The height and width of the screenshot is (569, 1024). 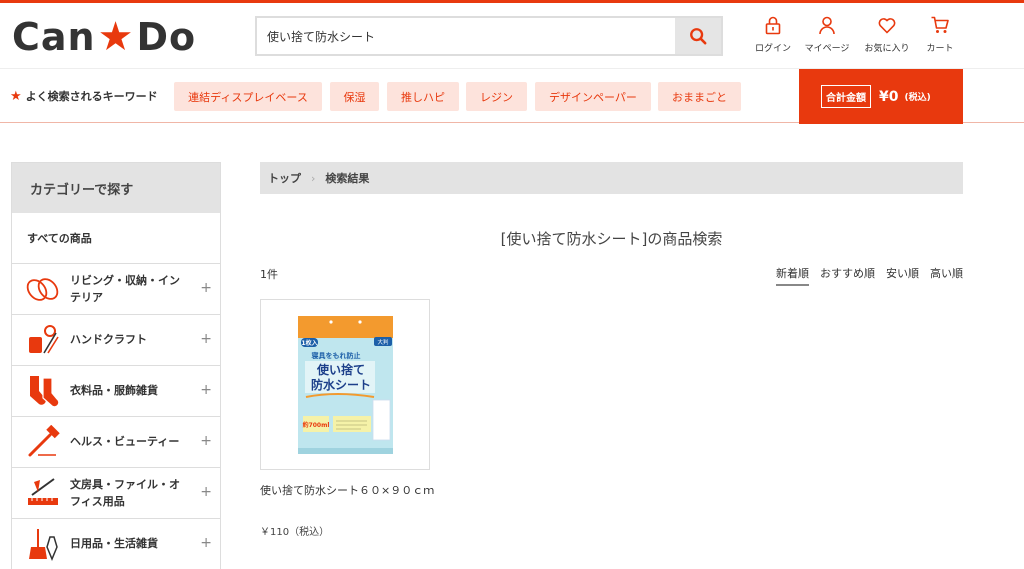 What do you see at coordinates (43, 340) in the screenshot?
I see `craft-tools-icon` at bounding box center [43, 340].